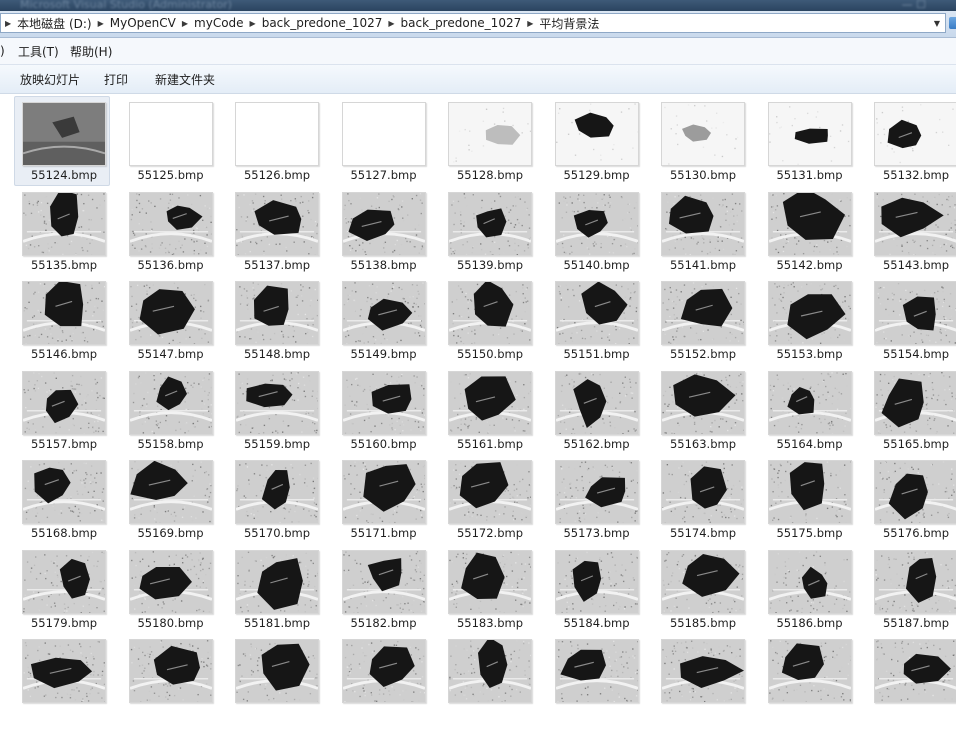  I want to click on file-thumbnail-item: 55150.bmp, so click(487, 322).